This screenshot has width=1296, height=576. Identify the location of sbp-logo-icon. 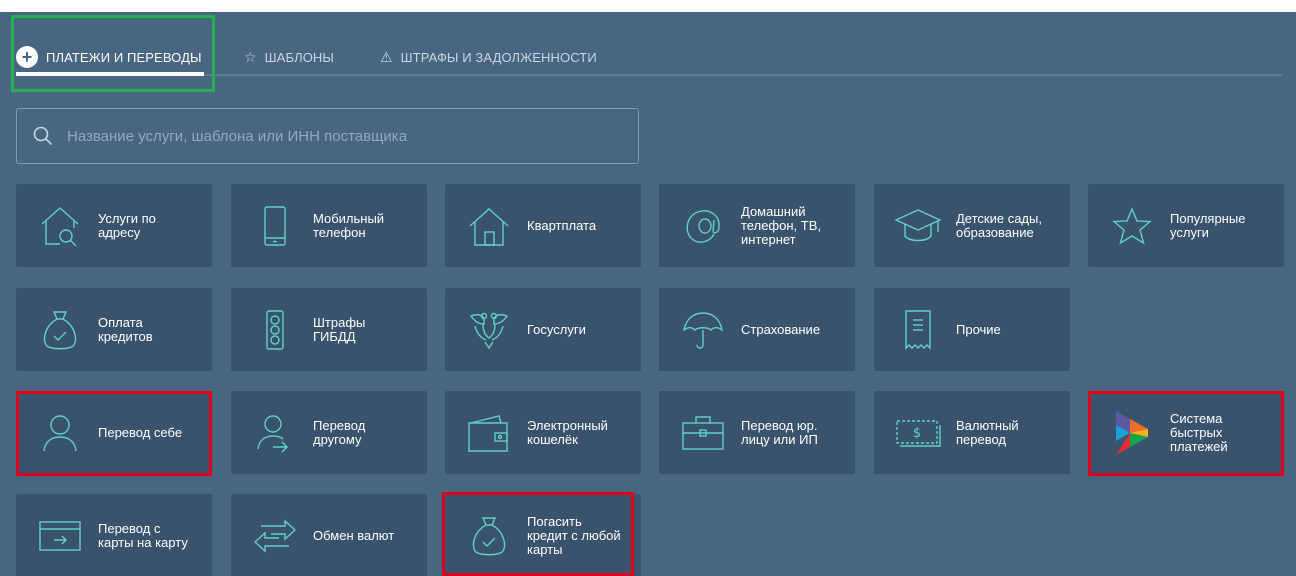
(1132, 433).